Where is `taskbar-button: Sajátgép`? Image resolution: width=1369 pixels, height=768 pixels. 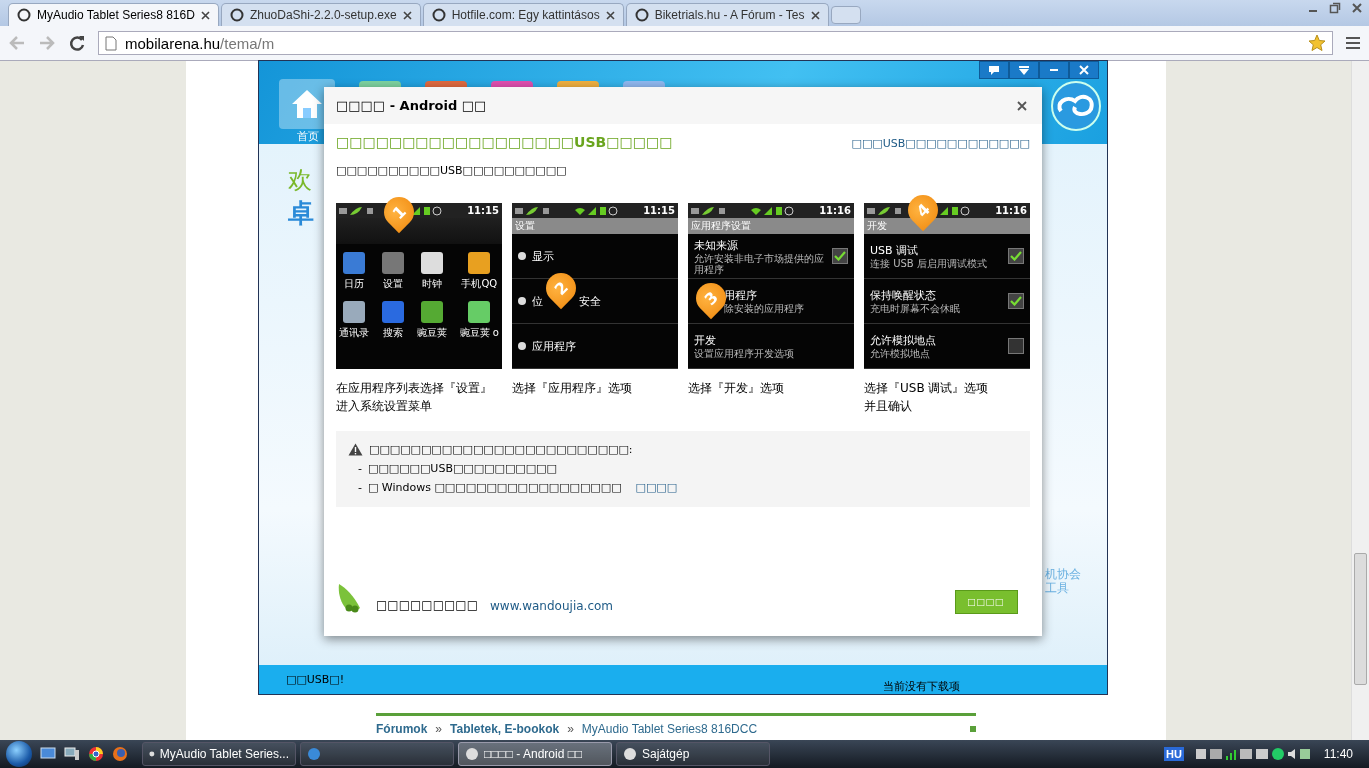 taskbar-button: Sajátgép is located at coordinates (693, 754).